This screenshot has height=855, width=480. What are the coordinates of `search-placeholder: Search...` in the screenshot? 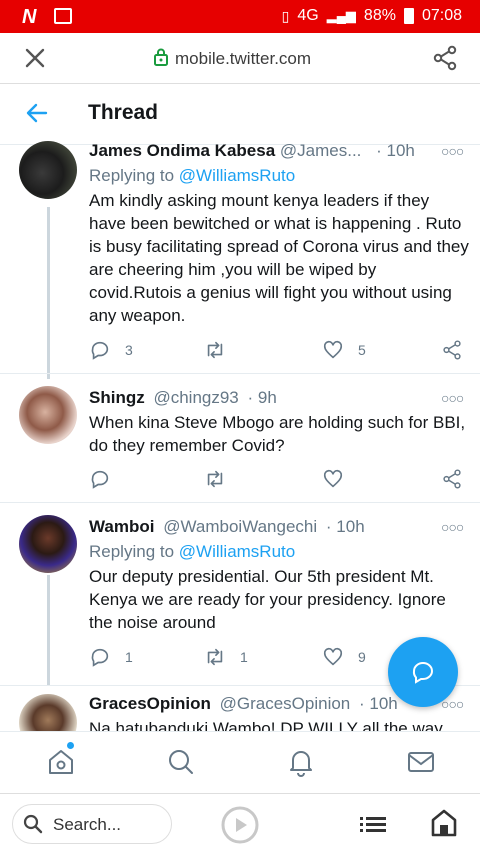 It's located at (87, 824).